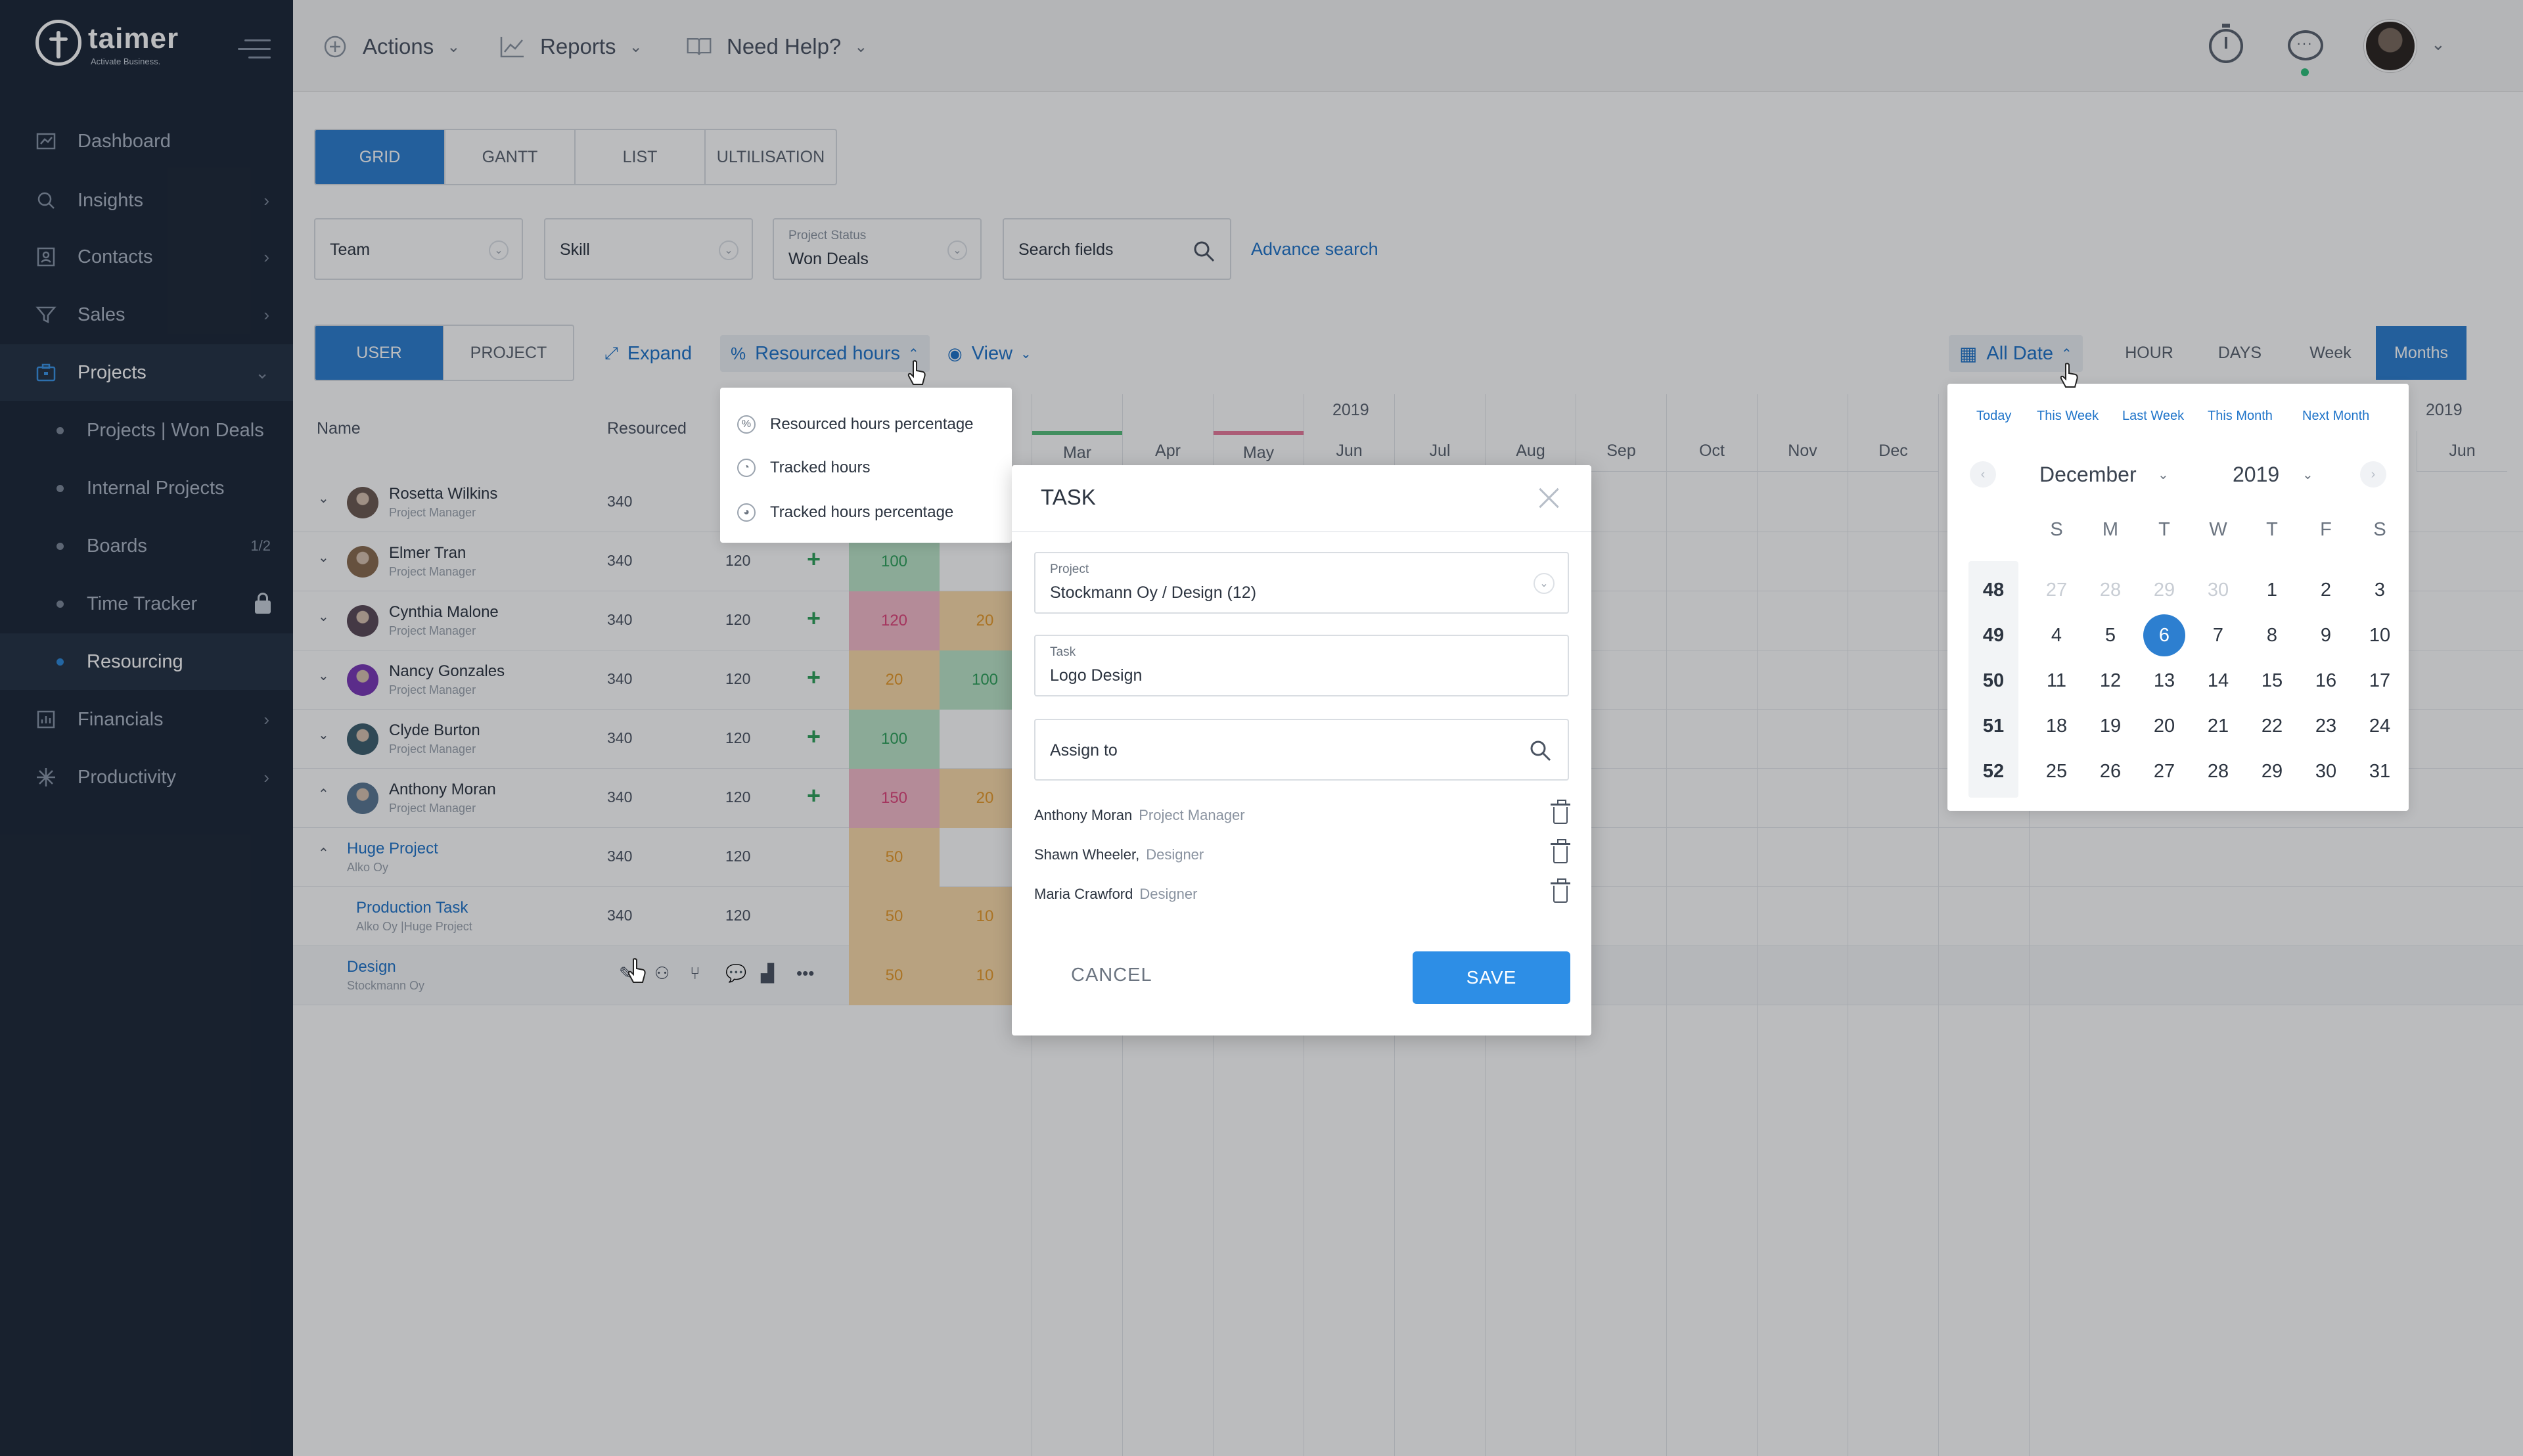  I want to click on calendar-day: 21, so click(2218, 726).